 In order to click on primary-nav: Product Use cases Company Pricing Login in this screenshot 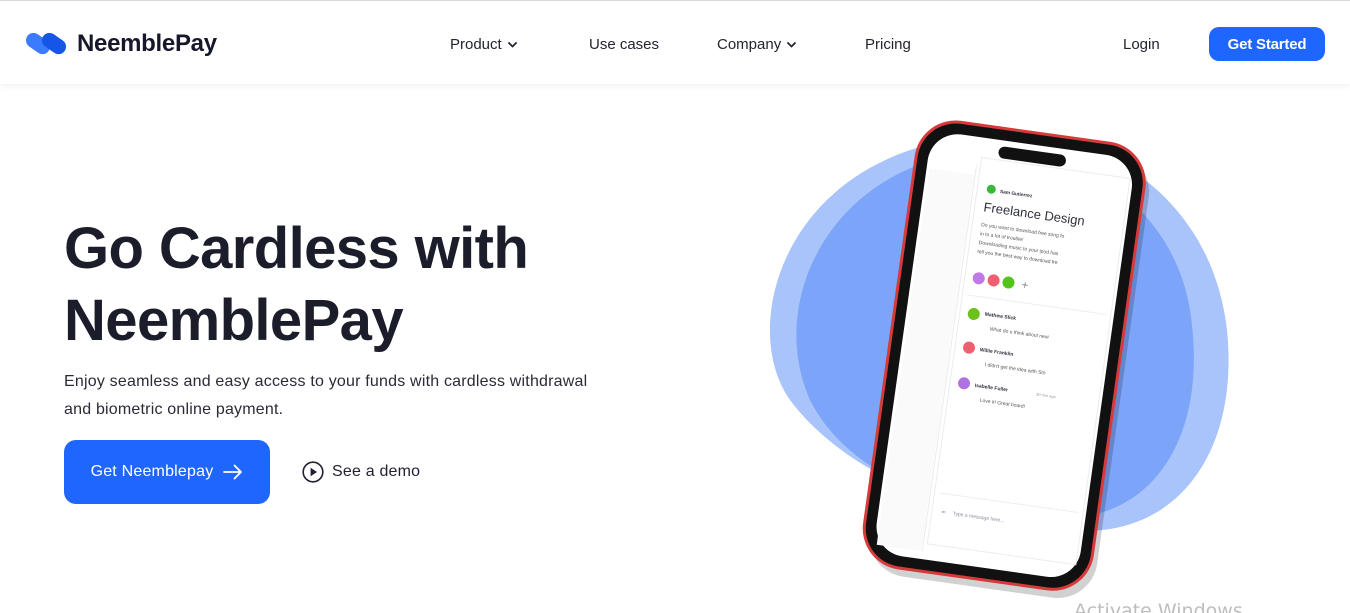, I will do `click(675, 44)`.